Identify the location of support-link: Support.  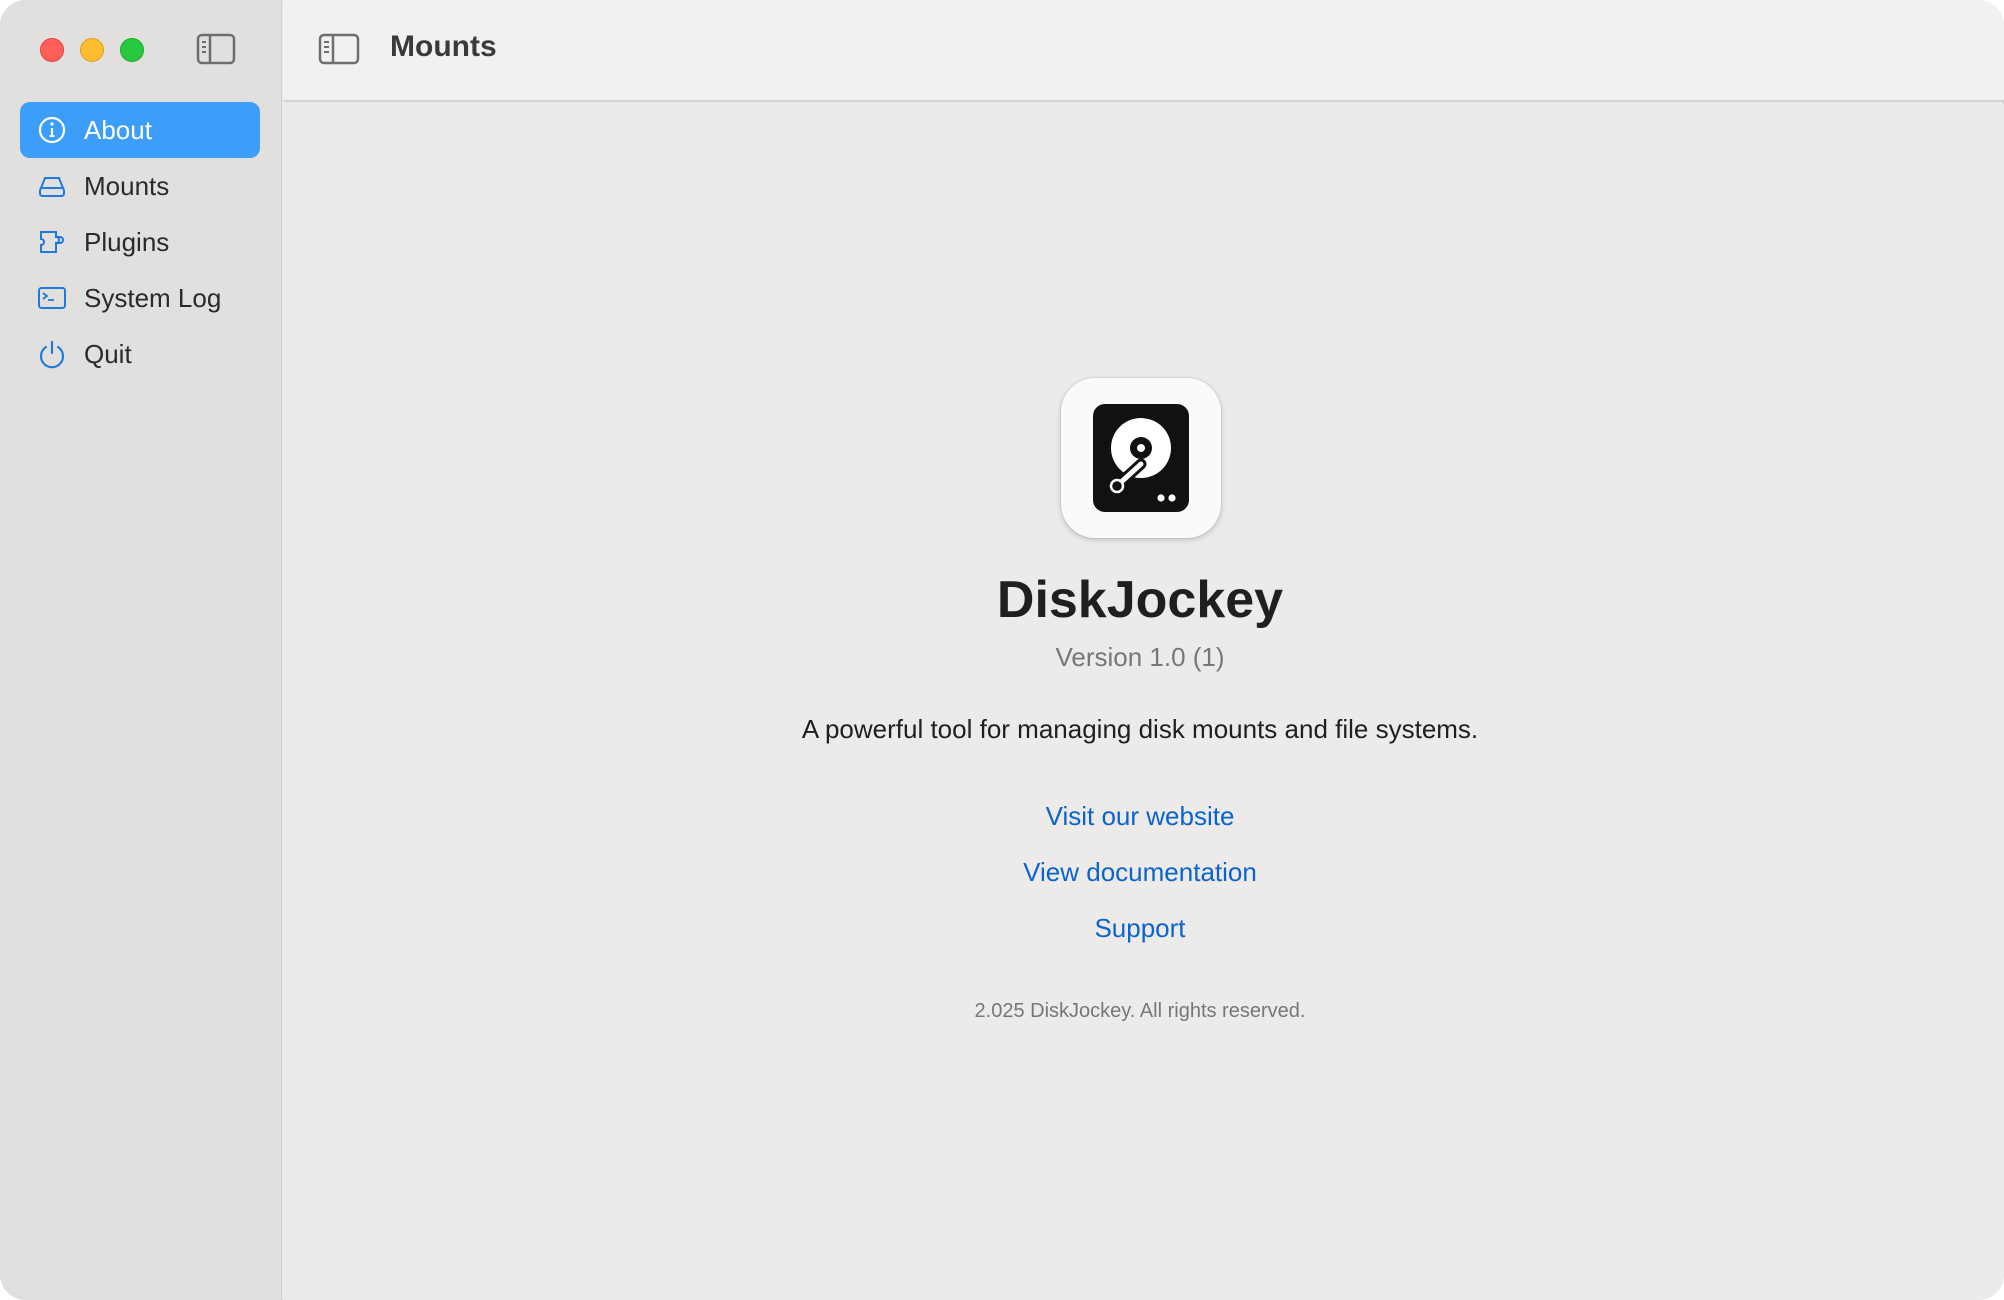
(1139, 928).